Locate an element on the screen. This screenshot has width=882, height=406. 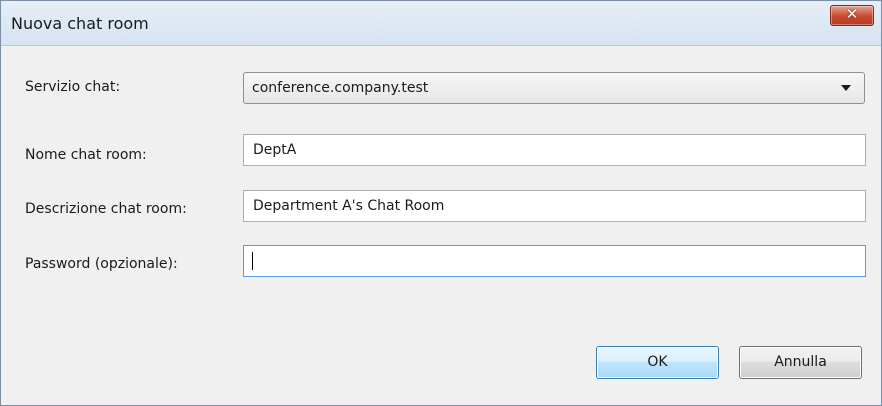
chevron-down-icon is located at coordinates (846, 88).